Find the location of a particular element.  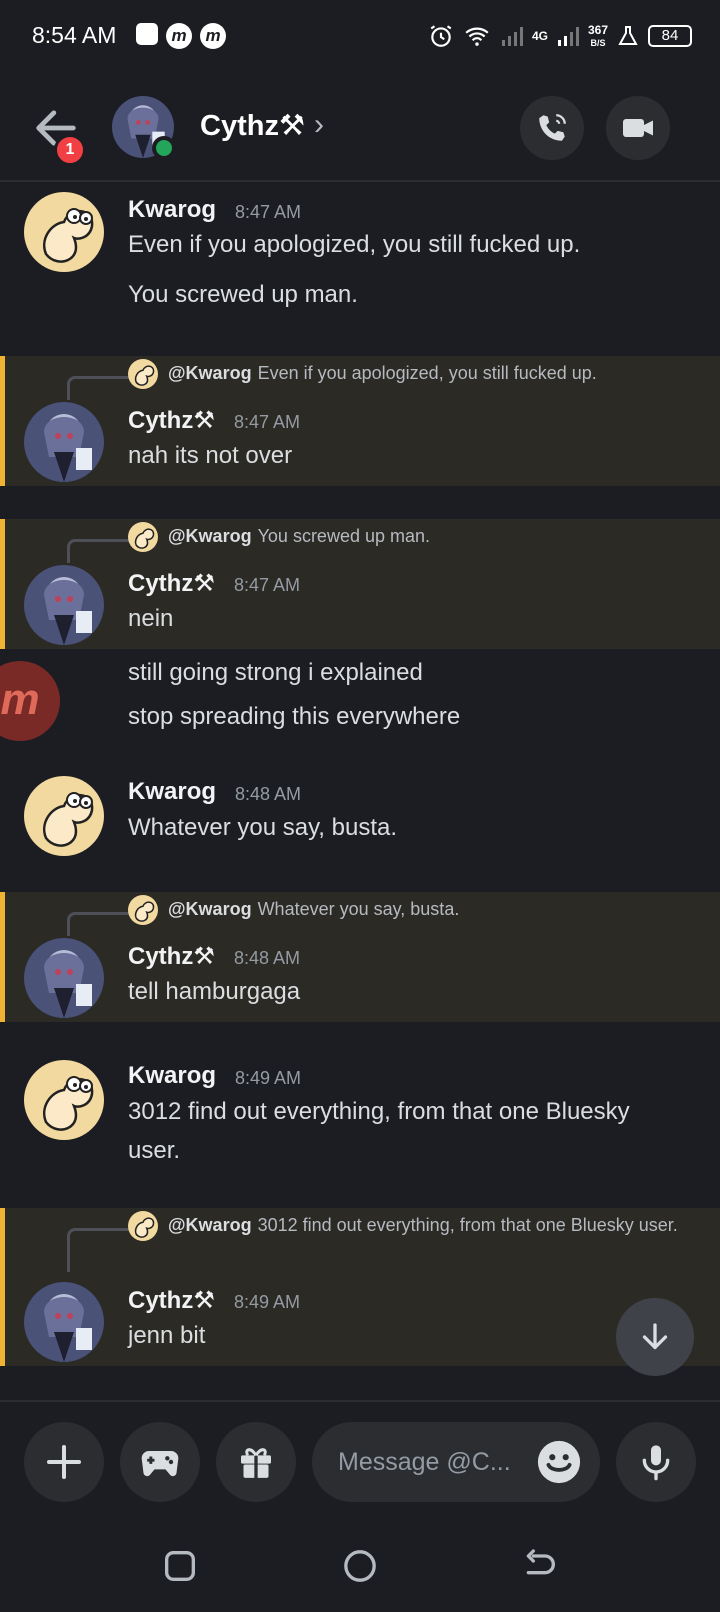

video-call-button is located at coordinates (638, 128).